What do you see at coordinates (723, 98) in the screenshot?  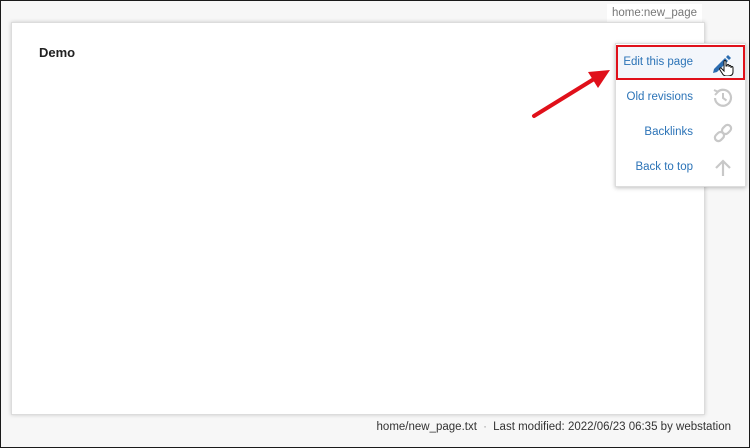 I see `history-icon` at bounding box center [723, 98].